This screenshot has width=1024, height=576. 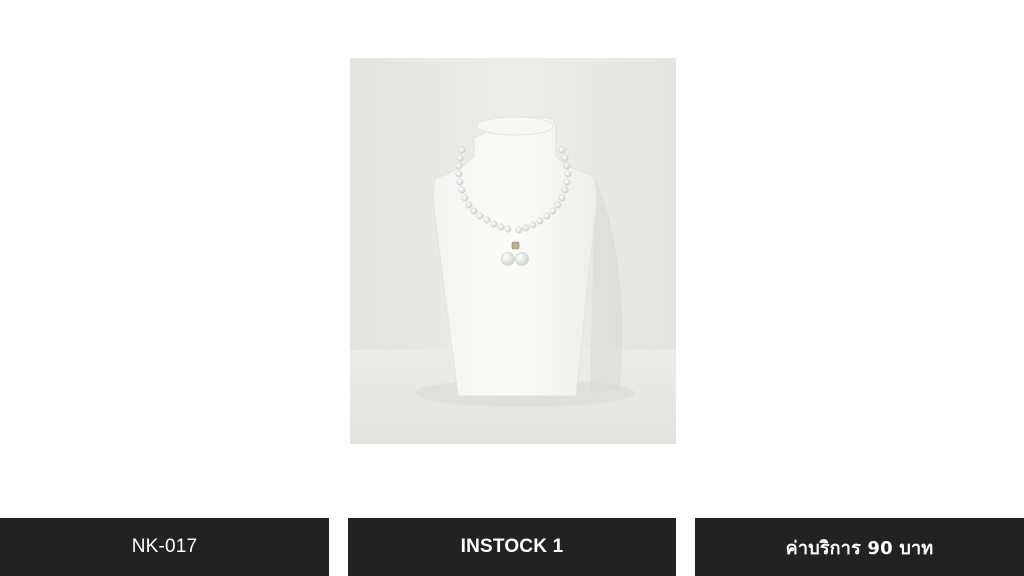 I want to click on service-fee: ค่าบริการ 90 บาท, so click(x=859, y=548).